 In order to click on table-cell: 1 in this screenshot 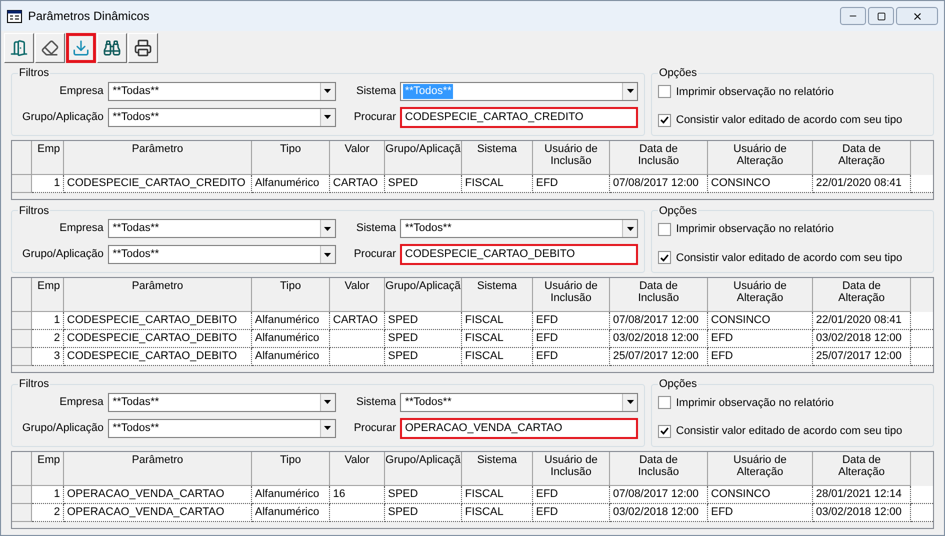, I will do `click(48, 183)`.